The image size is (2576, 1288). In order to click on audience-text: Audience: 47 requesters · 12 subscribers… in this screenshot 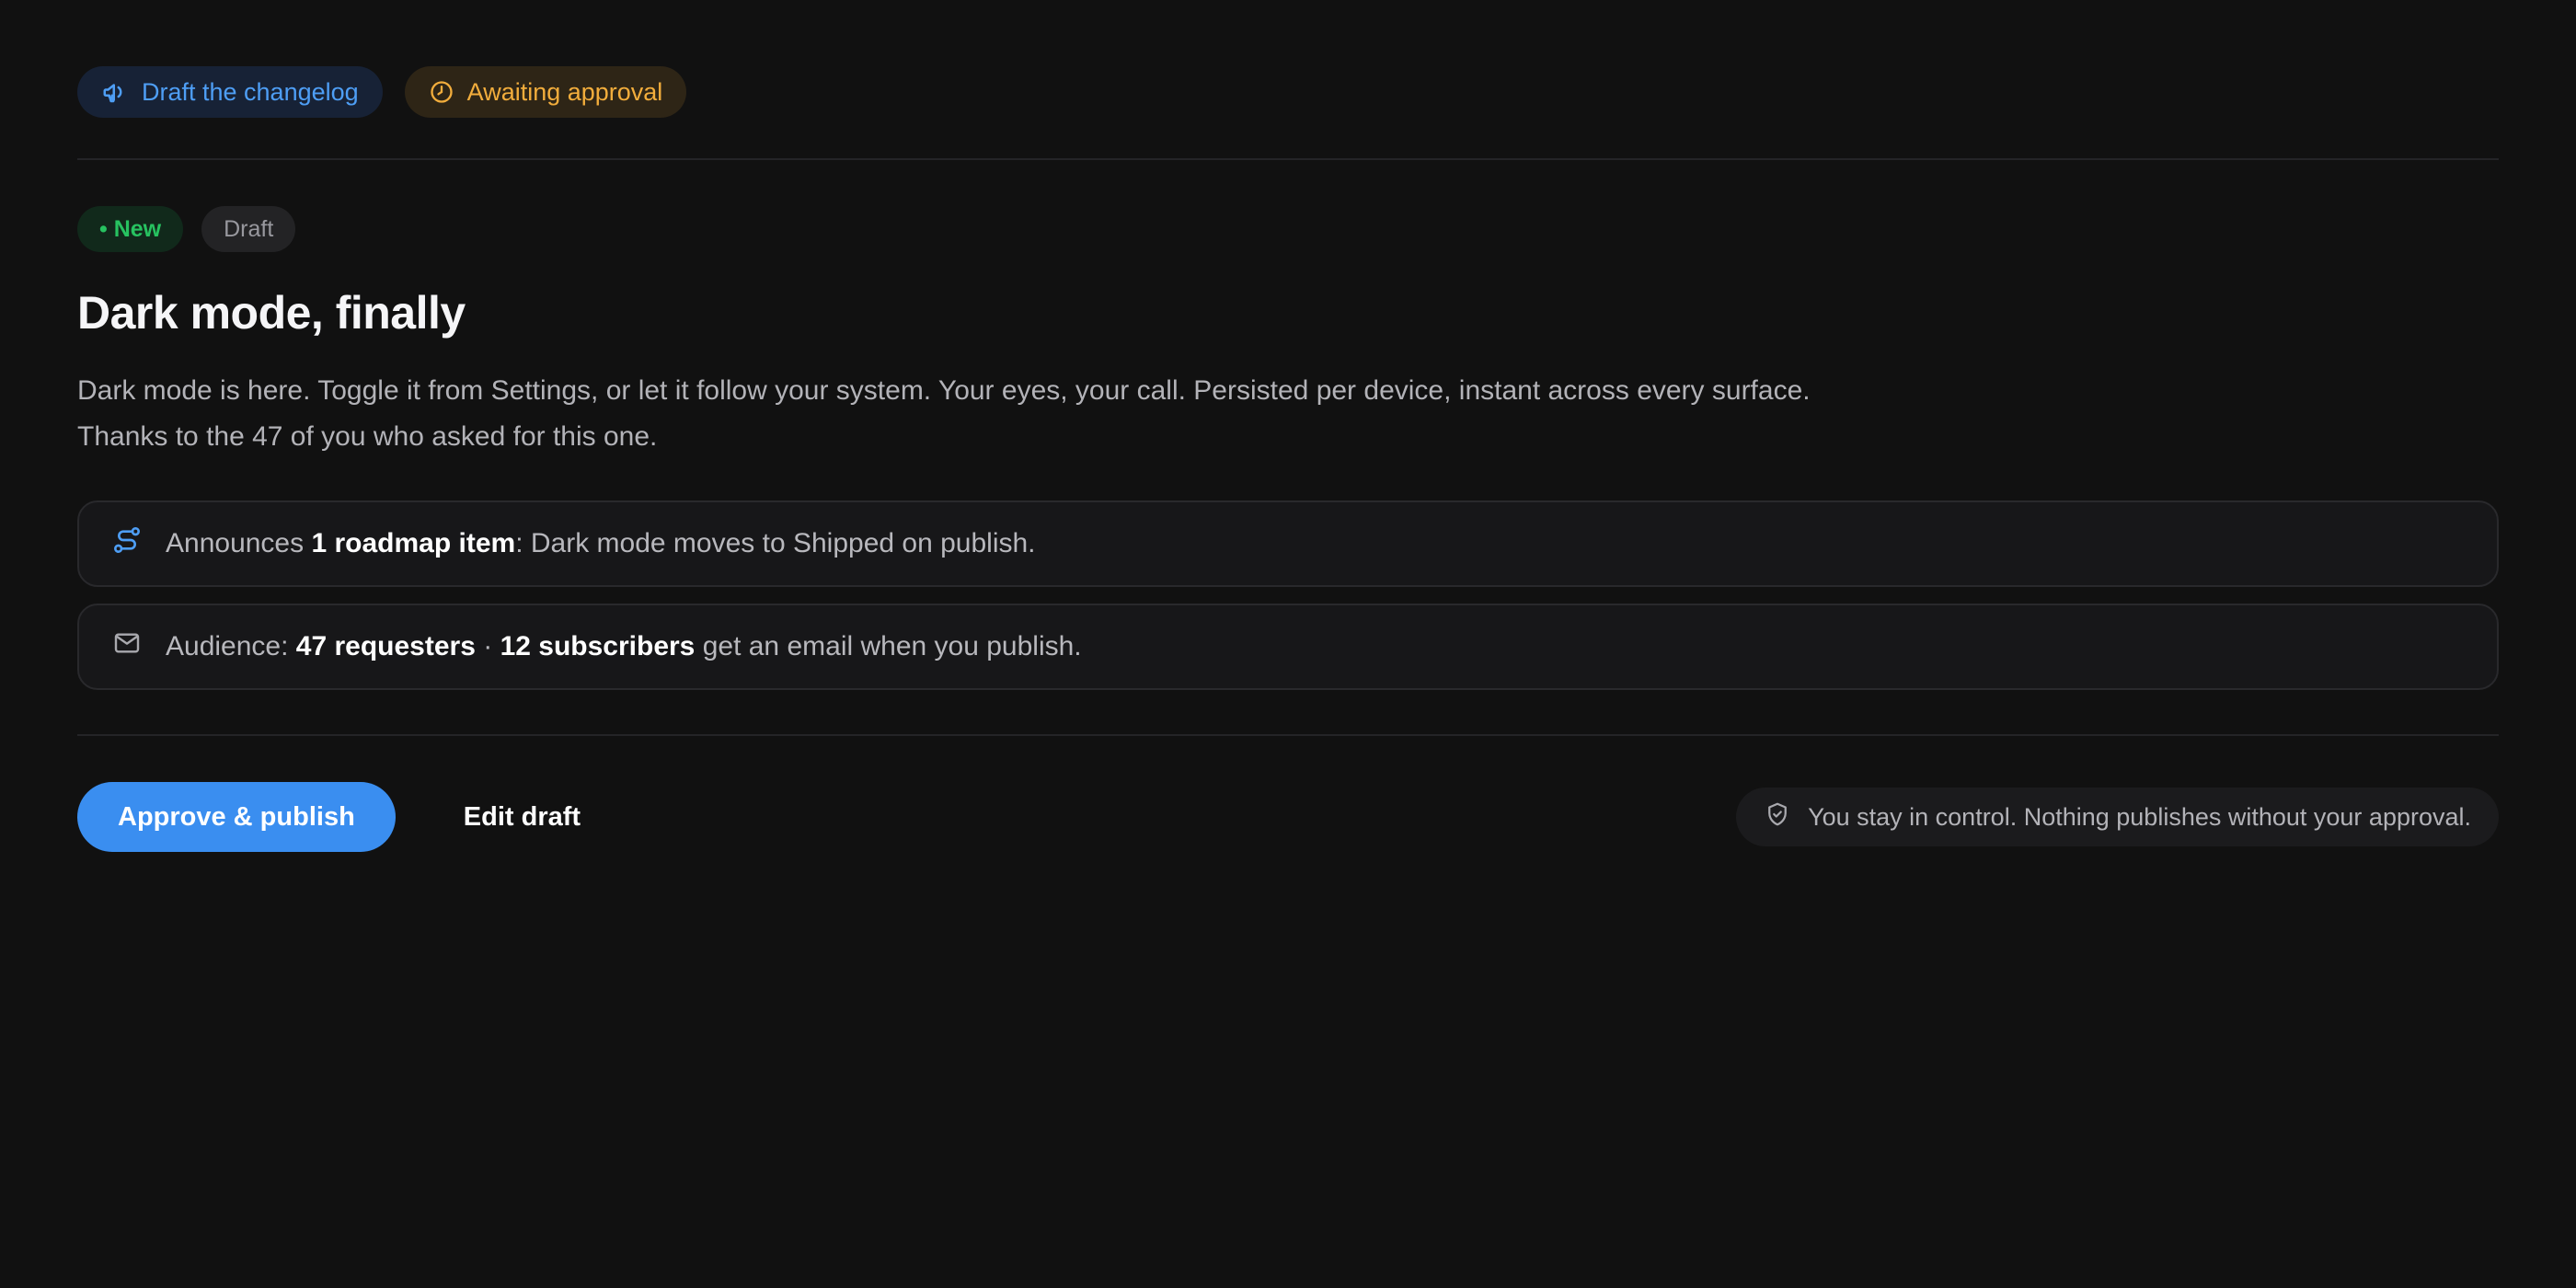, I will do `click(624, 646)`.